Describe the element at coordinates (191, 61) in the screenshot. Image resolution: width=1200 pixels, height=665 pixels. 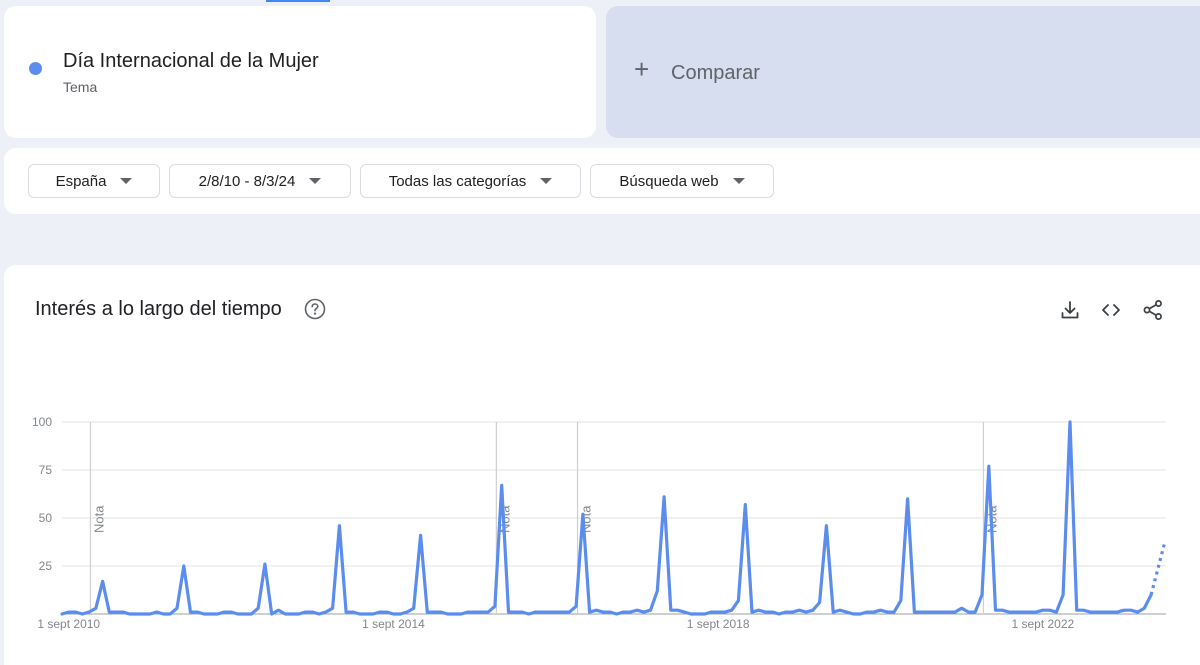
I see `search-term-title: Día Internacional de la Mujer` at that location.